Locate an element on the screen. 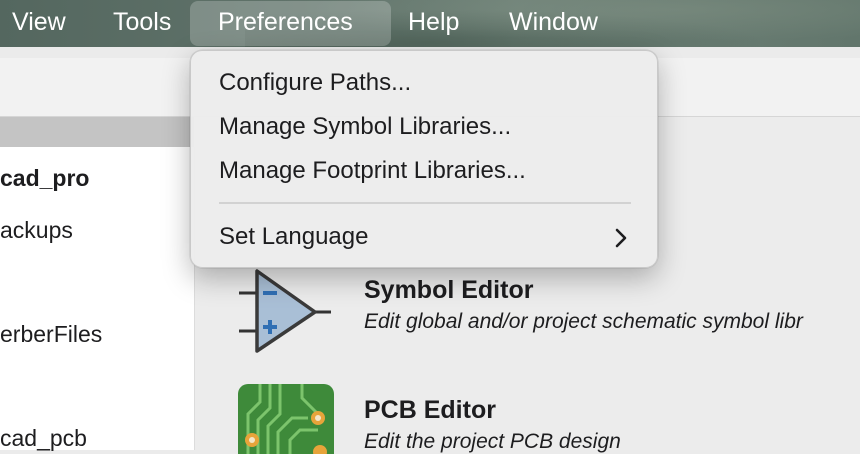 This screenshot has width=860, height=454. symbol-editor-icon is located at coordinates (285, 311).